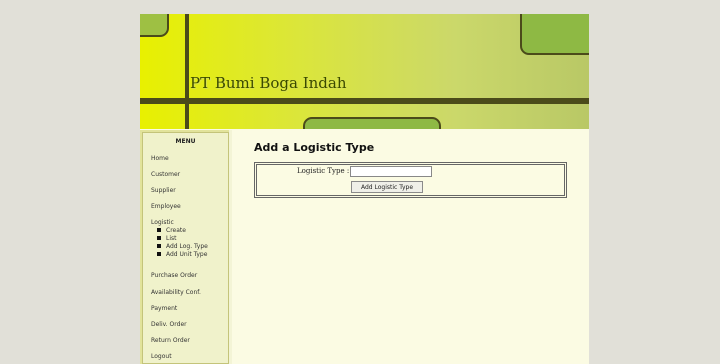  Describe the element at coordinates (268, 83) in the screenshot. I see `company-name: PT Bumi Boga Indah` at that location.